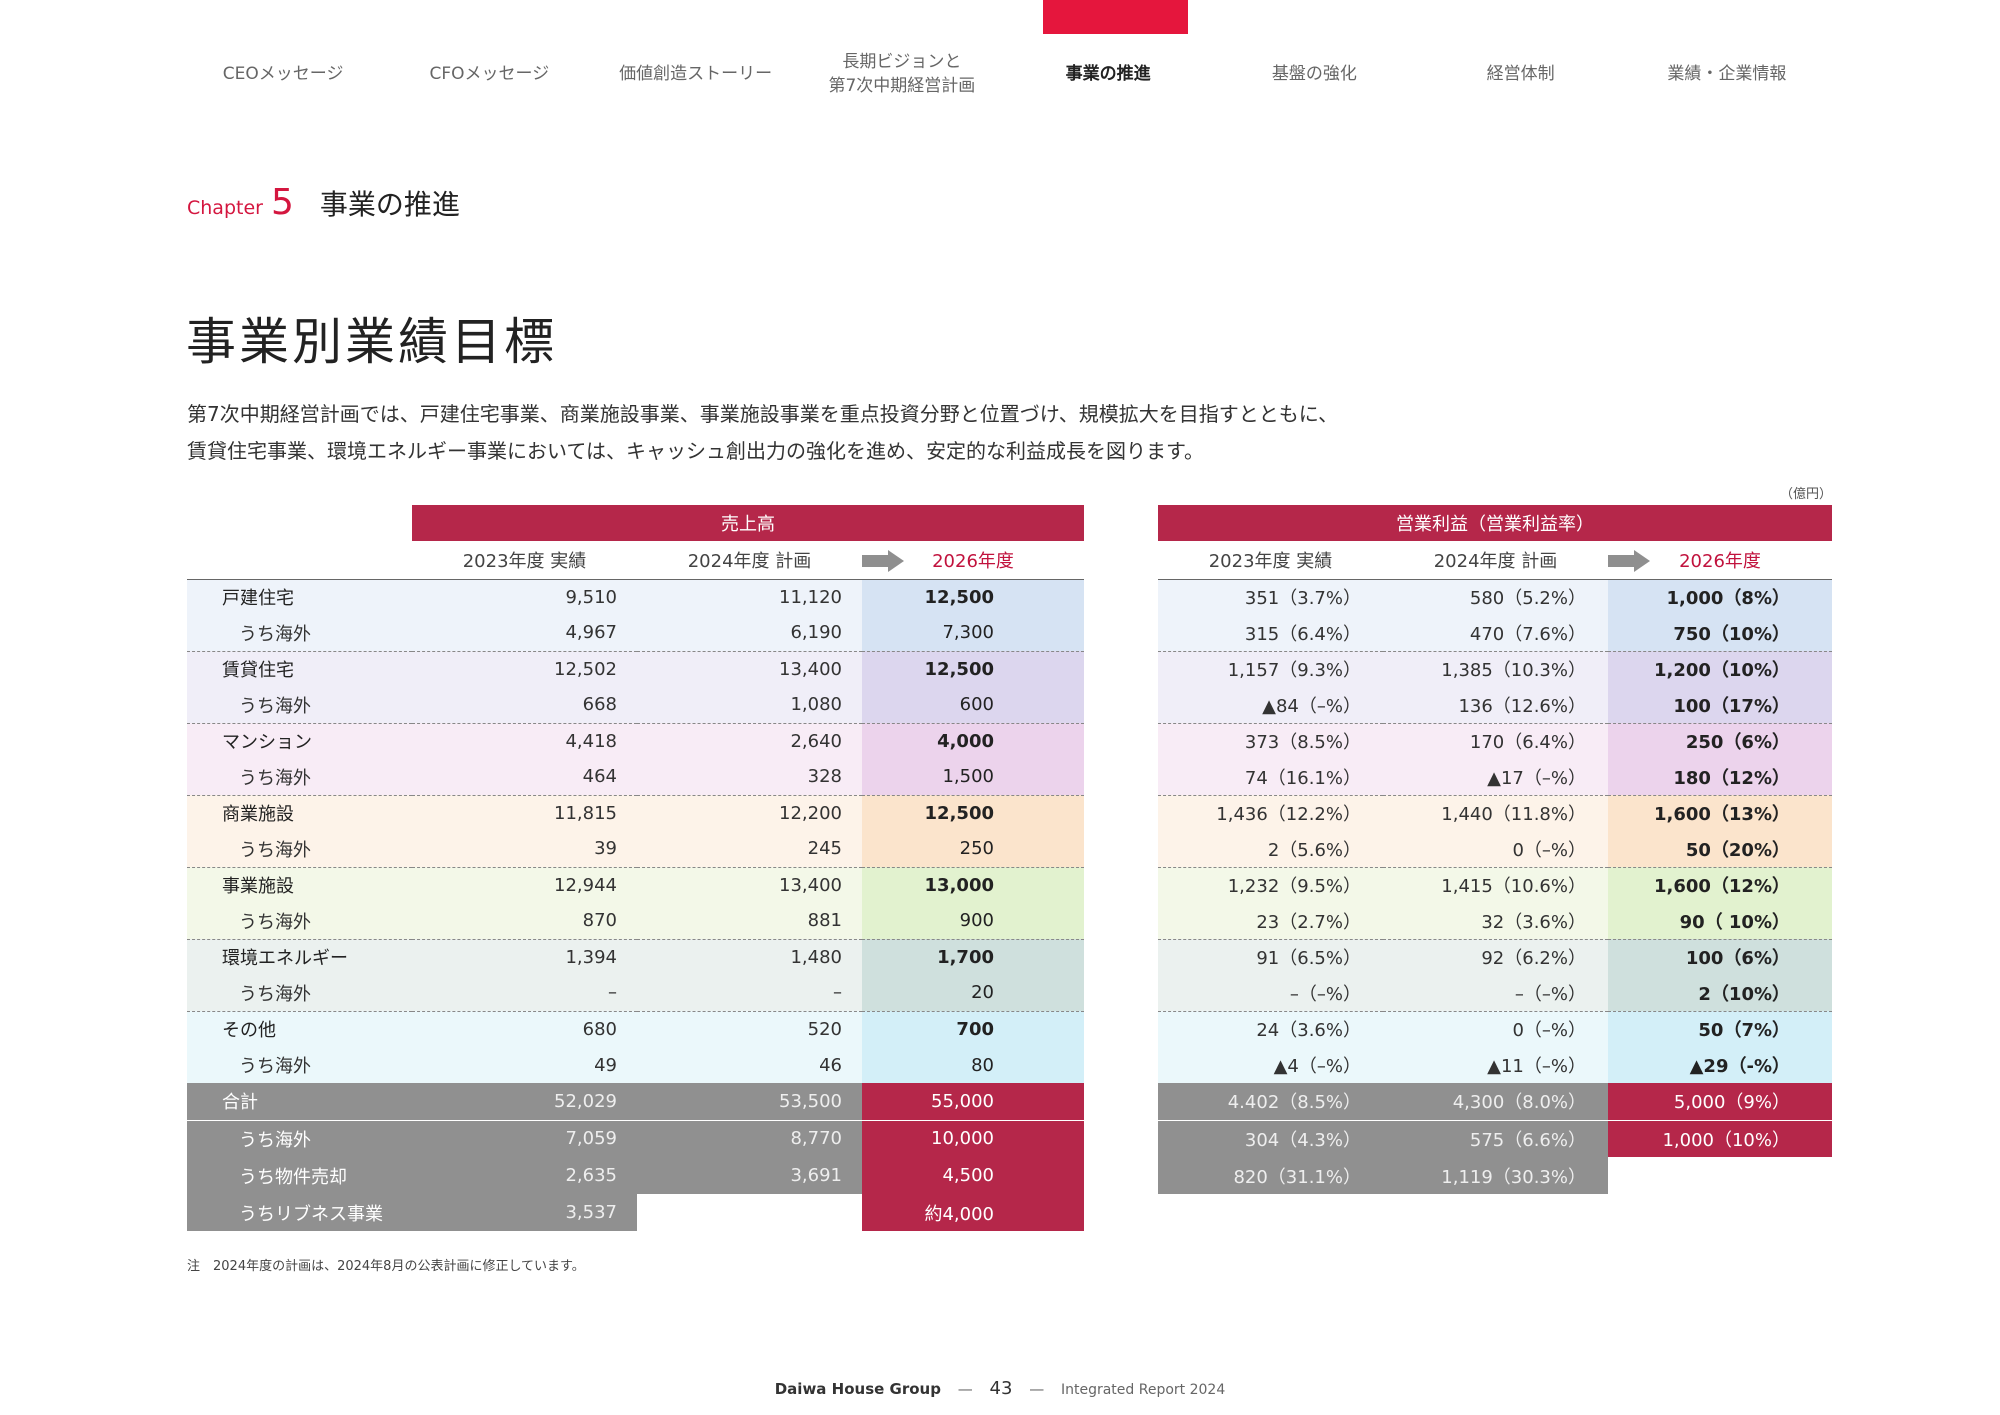 The image size is (2000, 1415). What do you see at coordinates (749, 777) in the screenshot?
I see `sales-2024: 328` at bounding box center [749, 777].